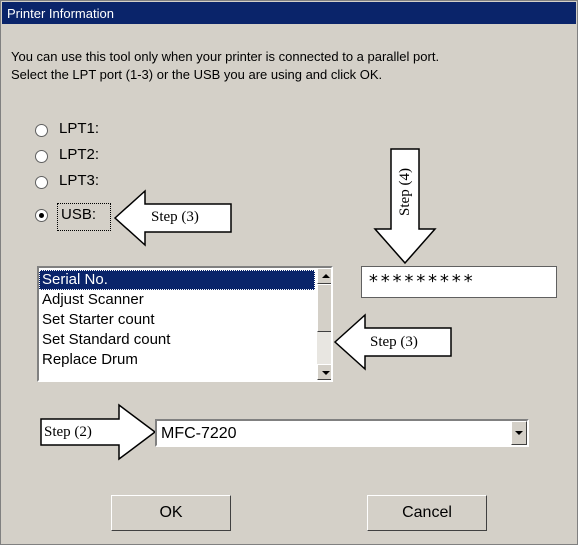  What do you see at coordinates (324, 308) in the screenshot?
I see `scroll-thumb` at bounding box center [324, 308].